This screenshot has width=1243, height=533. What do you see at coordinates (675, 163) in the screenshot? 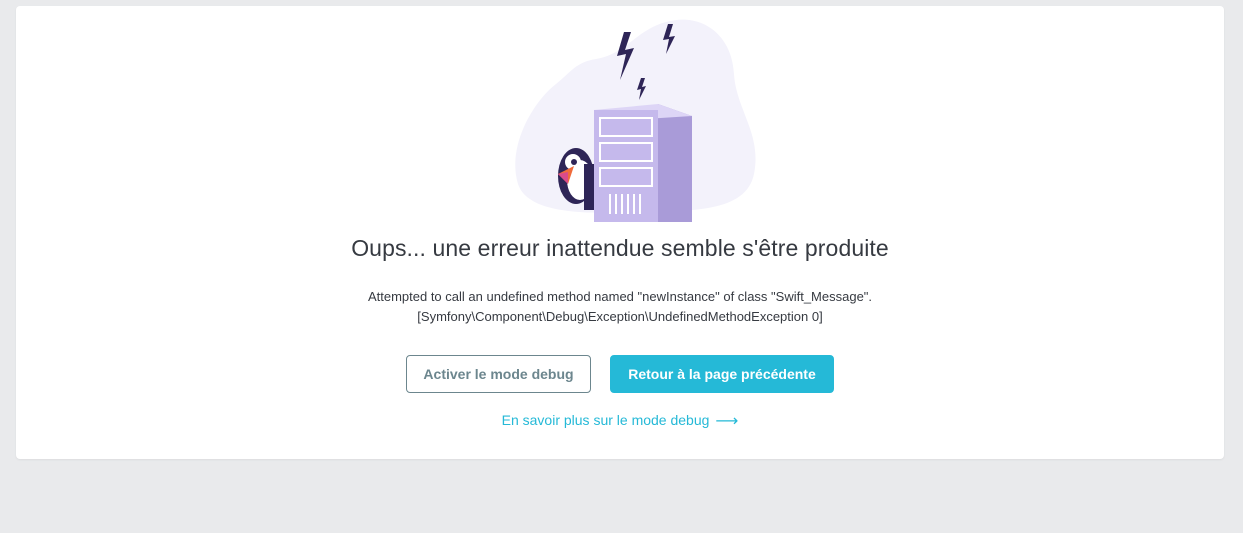
I see `server-side` at bounding box center [675, 163].